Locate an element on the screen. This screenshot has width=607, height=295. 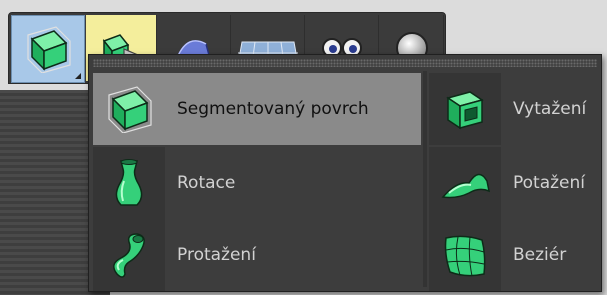
bezier-patch-icon is located at coordinates (465, 256).